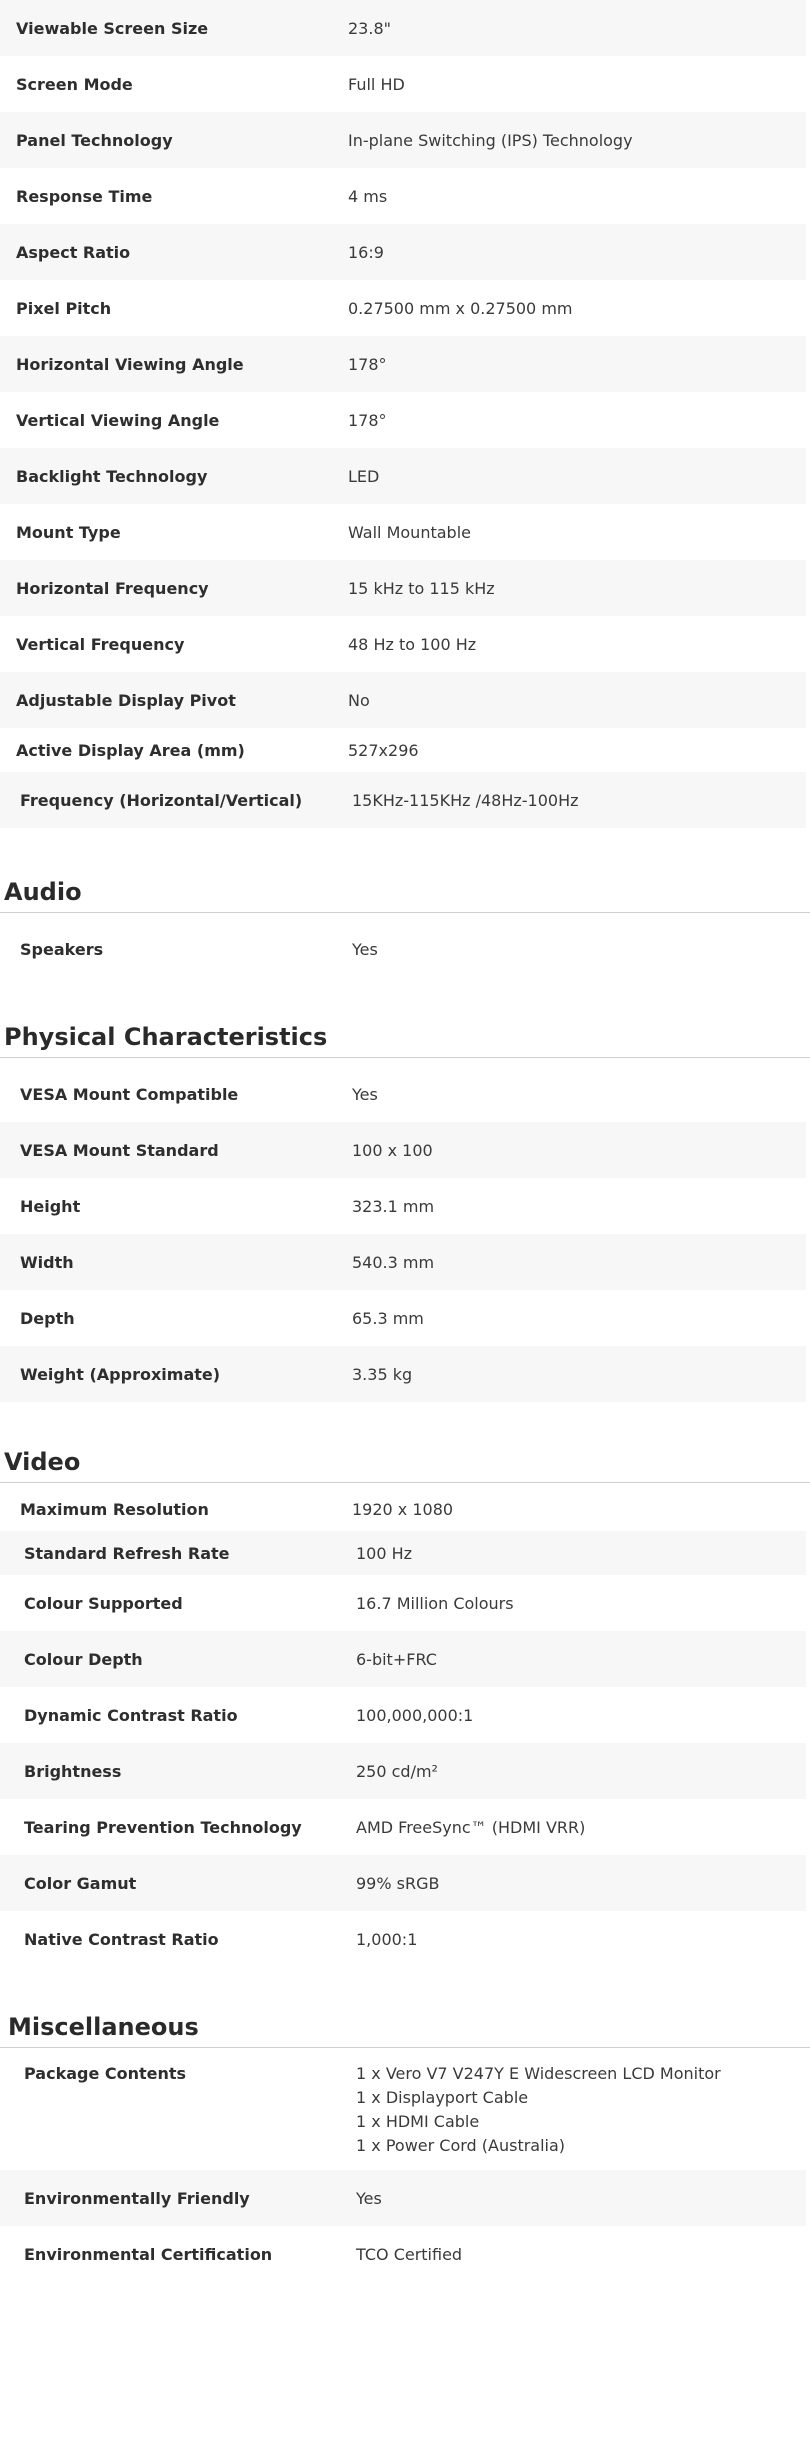 The height and width of the screenshot is (2449, 810). Describe the element at coordinates (121, 1939) in the screenshot. I see `spec-label: Native Contrast Ratio` at that location.